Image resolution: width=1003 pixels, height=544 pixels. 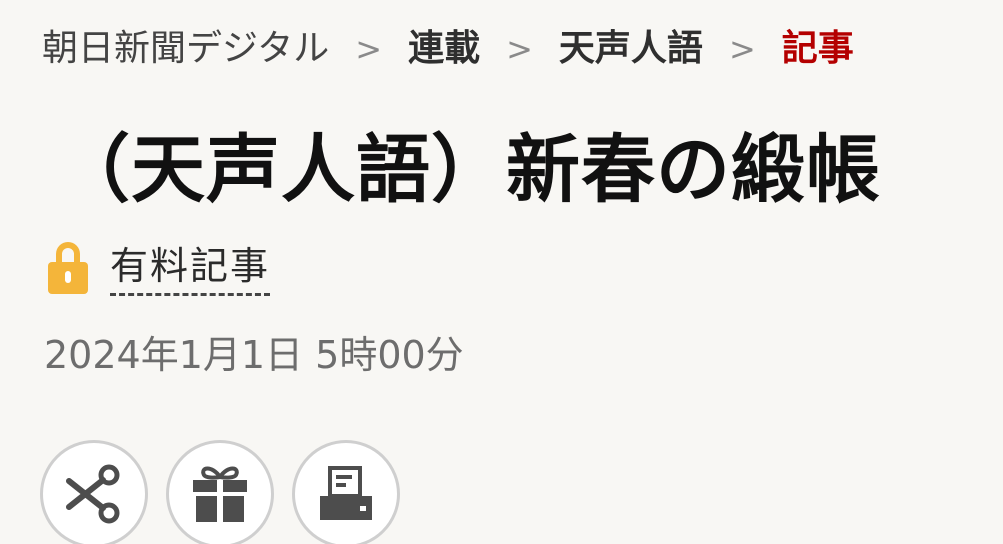 I want to click on gift-button, so click(x=220, y=492).